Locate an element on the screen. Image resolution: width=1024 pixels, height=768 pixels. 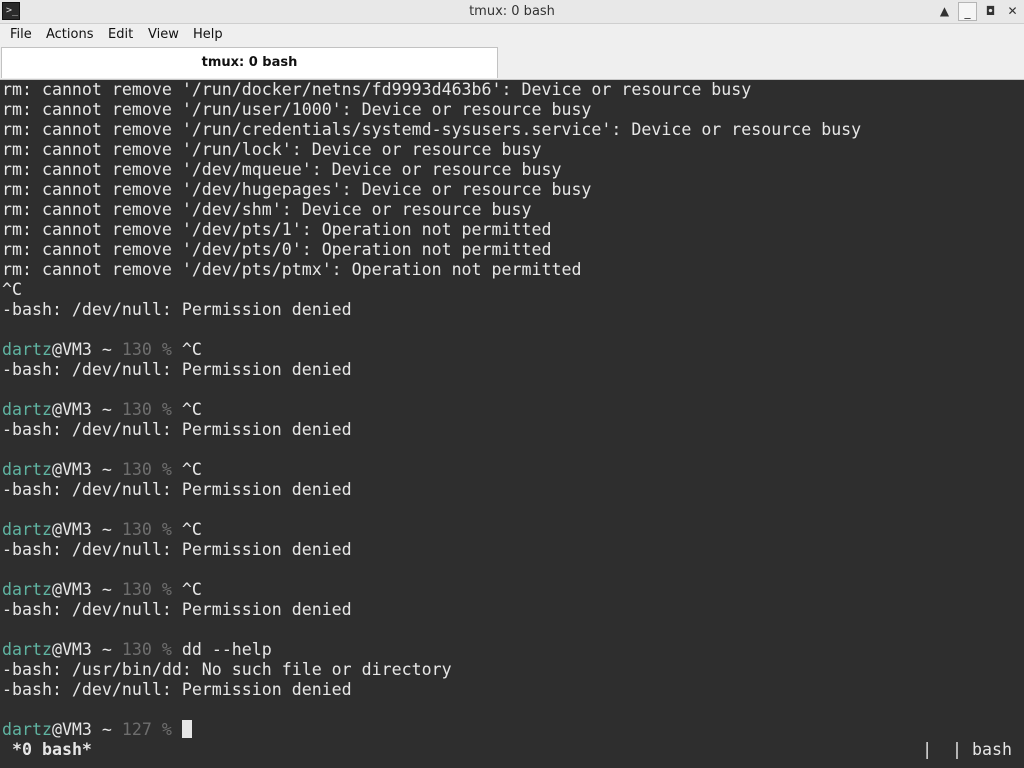
menu-file: File is located at coordinates (21, 35).